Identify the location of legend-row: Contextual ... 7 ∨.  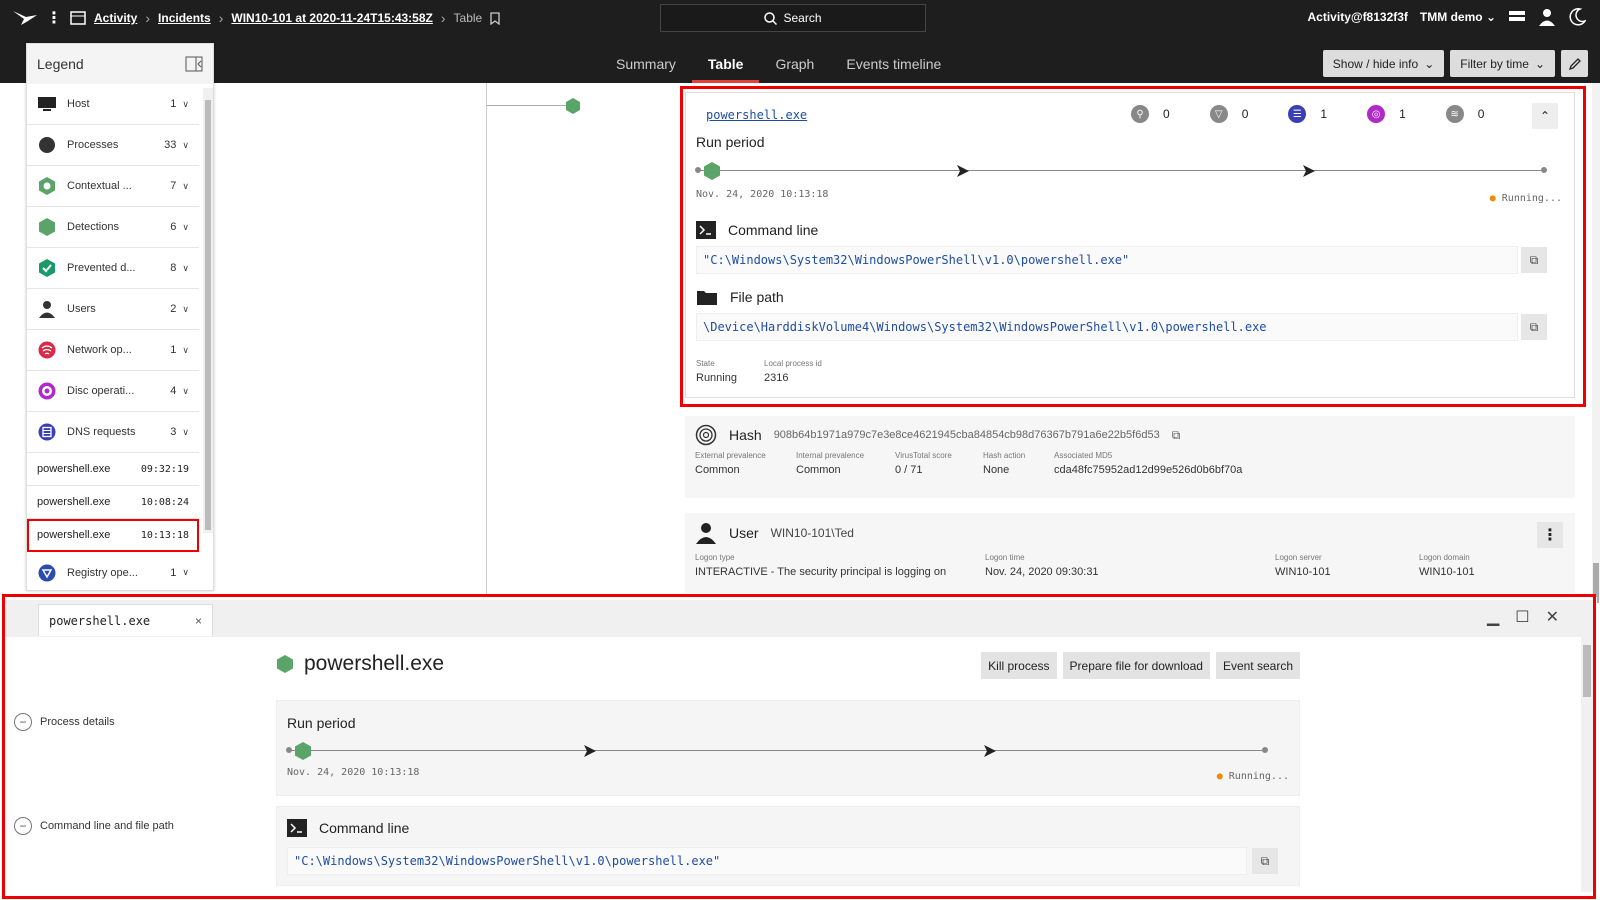
(113, 186).